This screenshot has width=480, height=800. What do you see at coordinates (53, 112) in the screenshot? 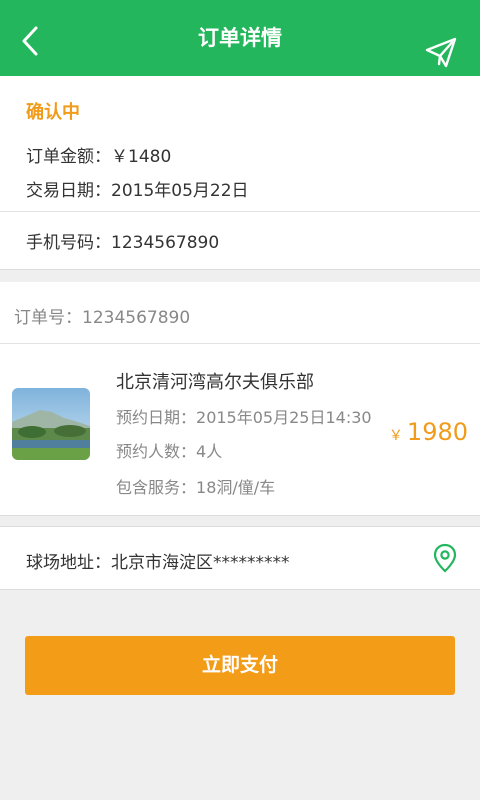
I see `status-badge: 确认中` at bounding box center [53, 112].